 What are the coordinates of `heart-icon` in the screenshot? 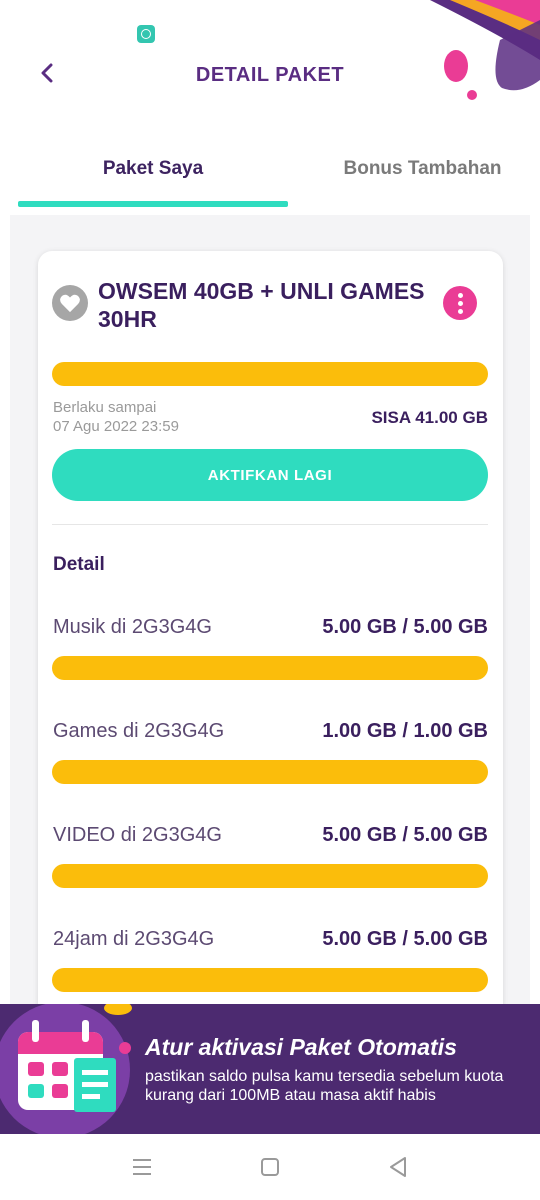 It's located at (70, 303).